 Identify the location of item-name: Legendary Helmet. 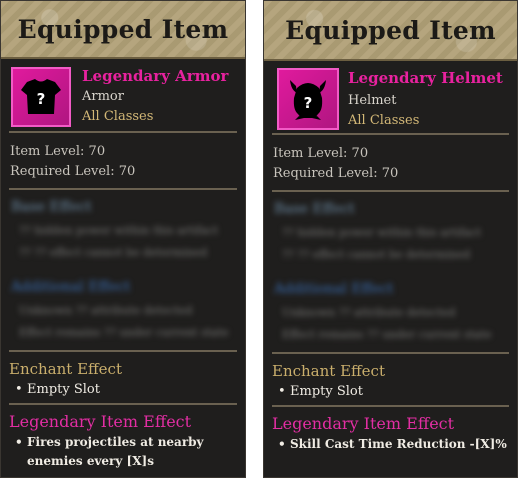
(425, 78).